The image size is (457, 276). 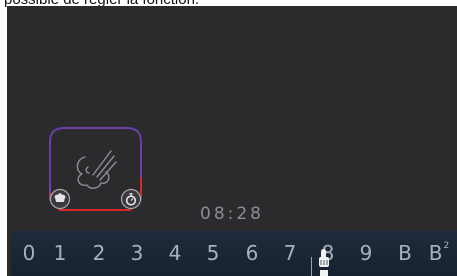 What do you see at coordinates (137, 253) in the screenshot?
I see `scale-level-3: 3` at bounding box center [137, 253].